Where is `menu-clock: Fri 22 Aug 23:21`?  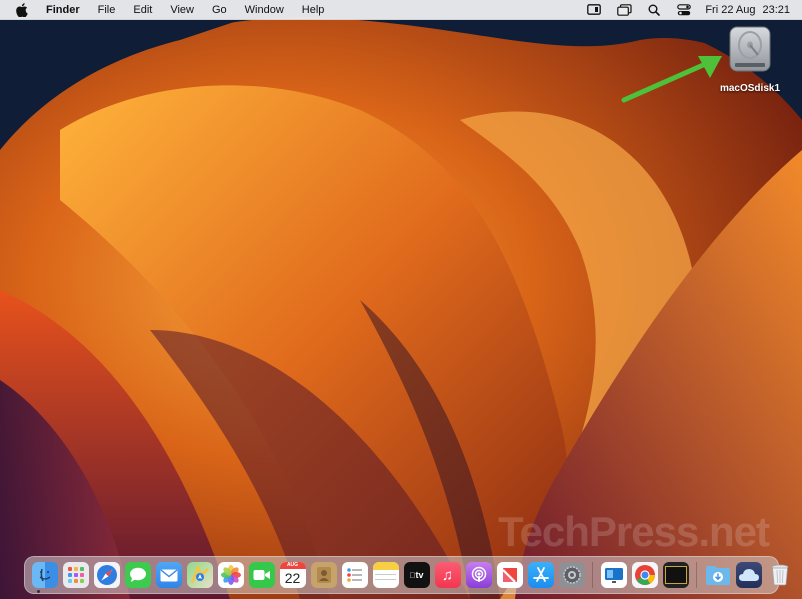 menu-clock: Fri 22 Aug 23:21 is located at coordinates (744, 10).